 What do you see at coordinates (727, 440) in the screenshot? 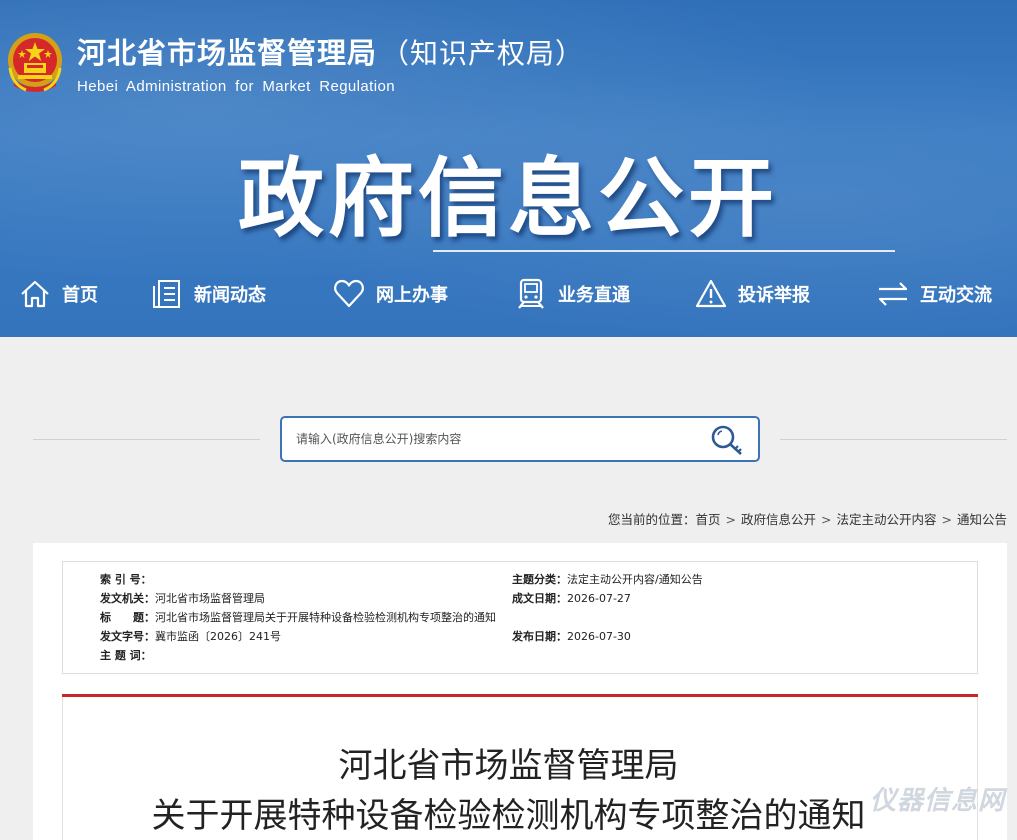
I see `search-key-icon` at bounding box center [727, 440].